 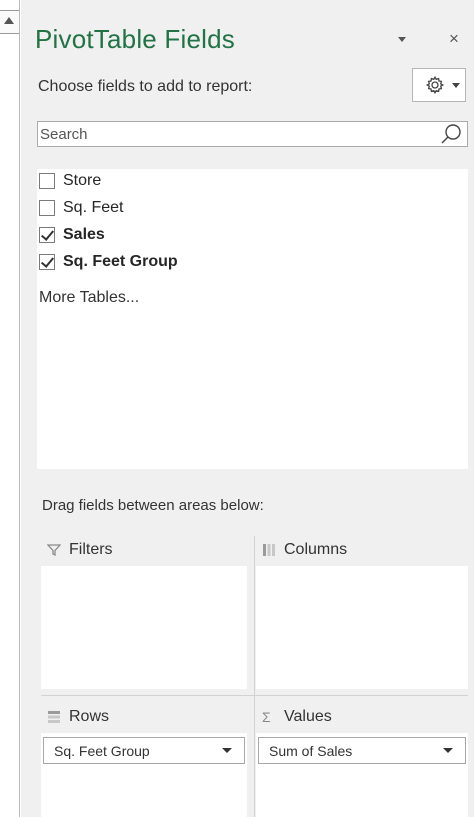 I want to click on filters-area-title: Filters, so click(x=91, y=549).